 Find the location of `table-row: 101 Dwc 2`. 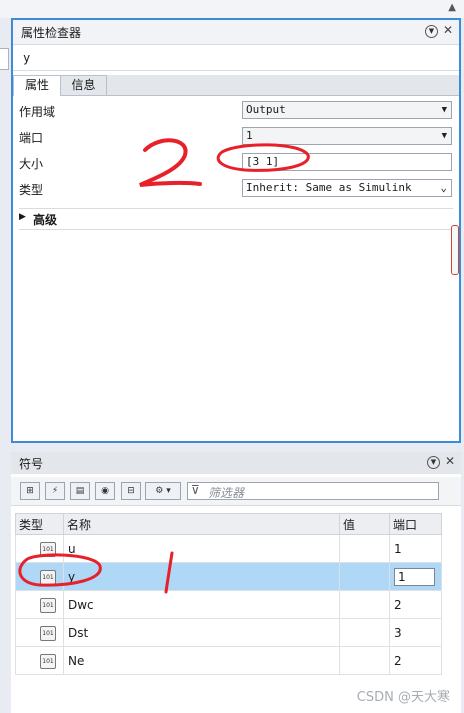

table-row: 101 Dwc 2 is located at coordinates (228, 604).